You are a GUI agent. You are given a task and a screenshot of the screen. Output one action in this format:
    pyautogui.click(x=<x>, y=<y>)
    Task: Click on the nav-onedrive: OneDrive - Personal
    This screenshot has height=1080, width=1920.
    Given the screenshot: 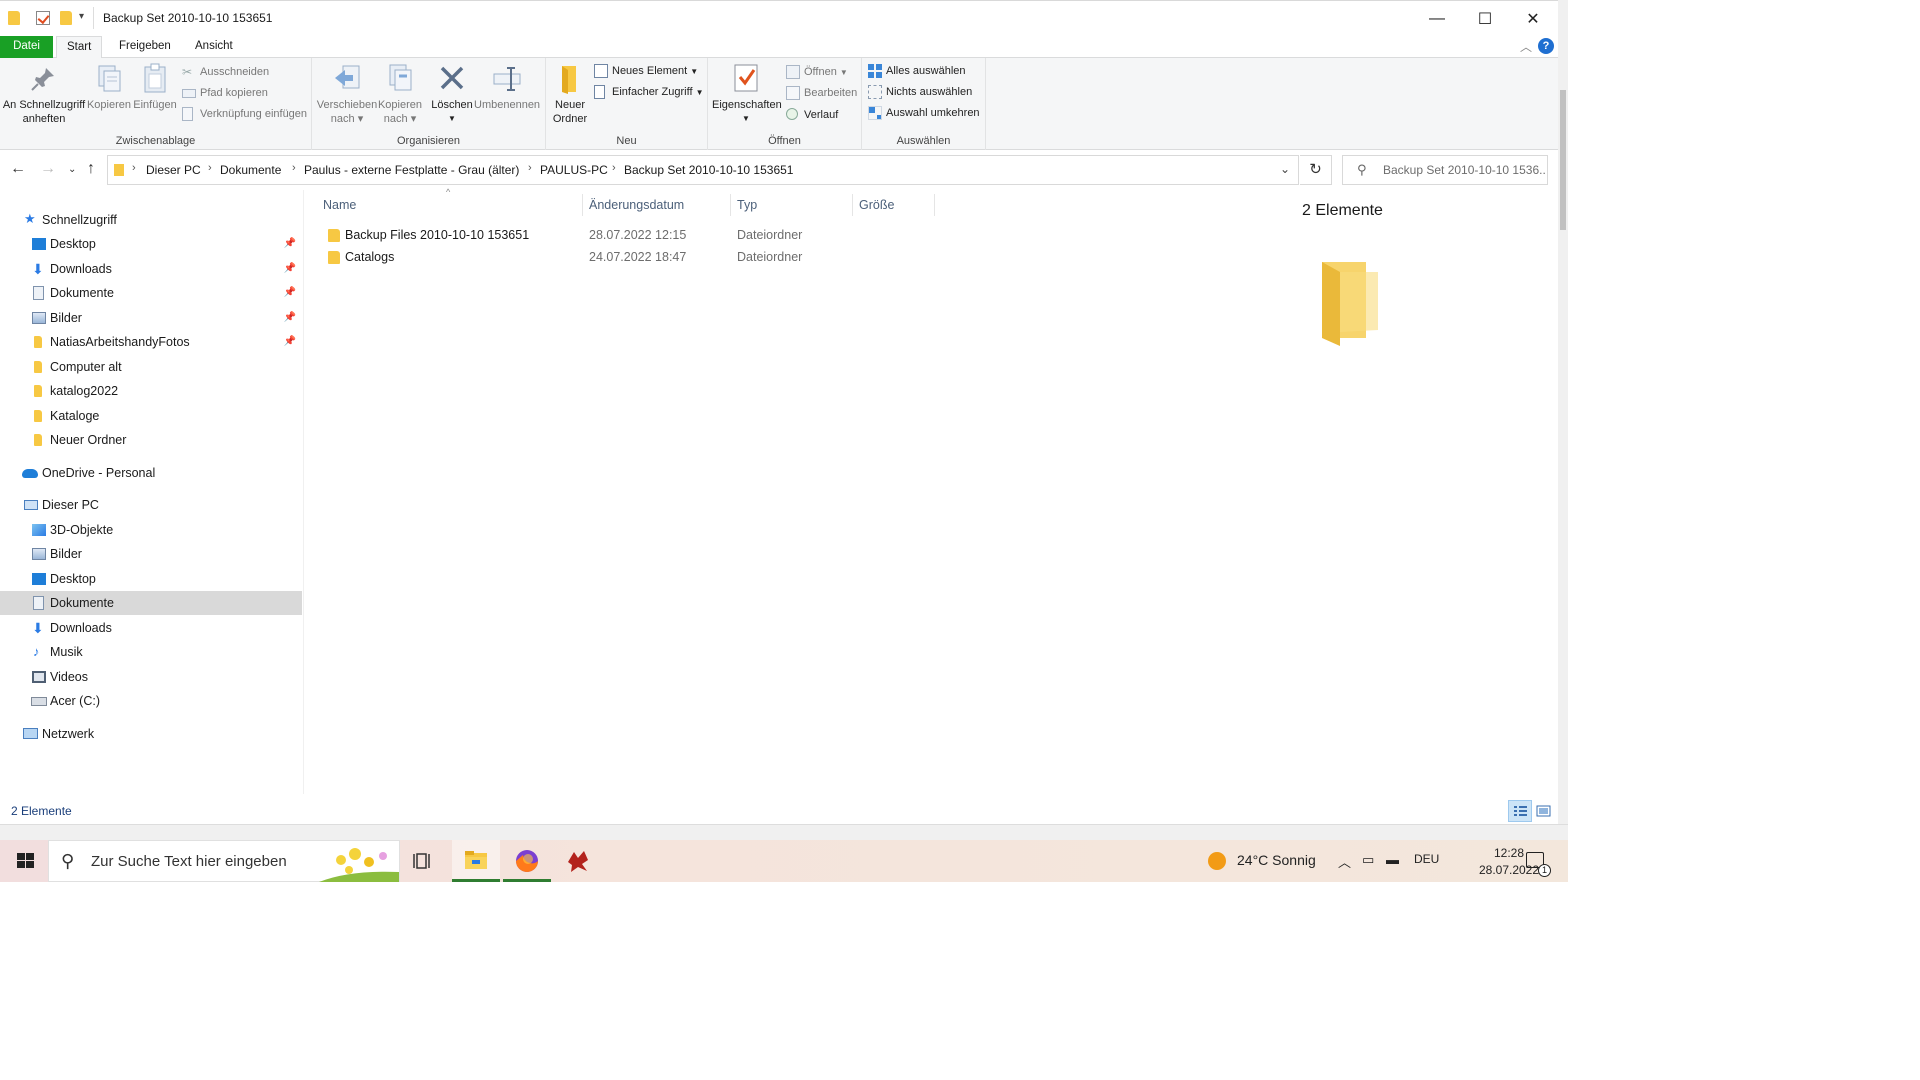 What is the action you would take?
    pyautogui.click(x=151, y=473)
    